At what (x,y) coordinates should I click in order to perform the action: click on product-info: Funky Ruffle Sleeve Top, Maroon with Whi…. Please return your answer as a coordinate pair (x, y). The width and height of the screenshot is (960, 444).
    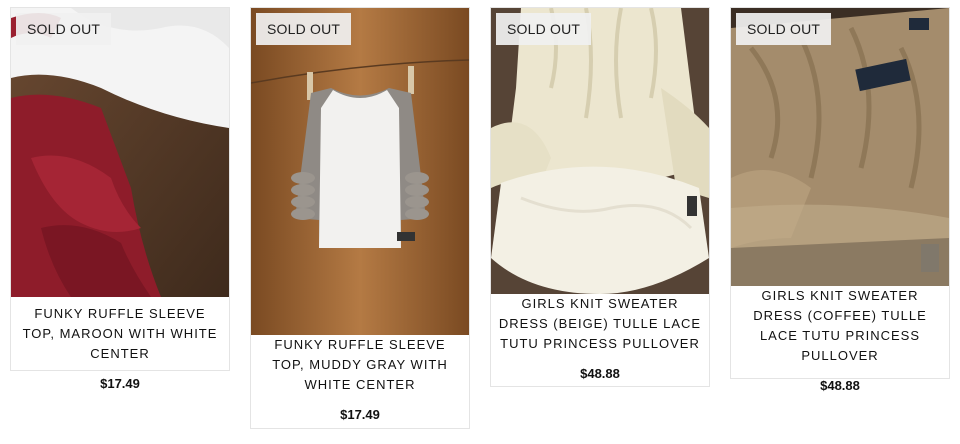
    Looking at the image, I should click on (120, 347).